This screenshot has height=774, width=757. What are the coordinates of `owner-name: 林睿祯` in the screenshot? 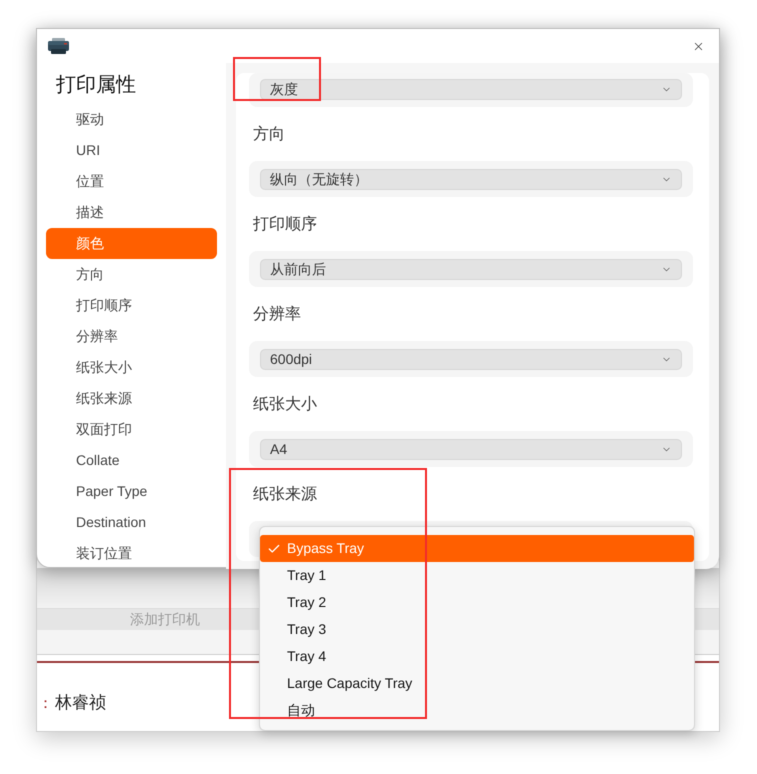 It's located at (80, 703).